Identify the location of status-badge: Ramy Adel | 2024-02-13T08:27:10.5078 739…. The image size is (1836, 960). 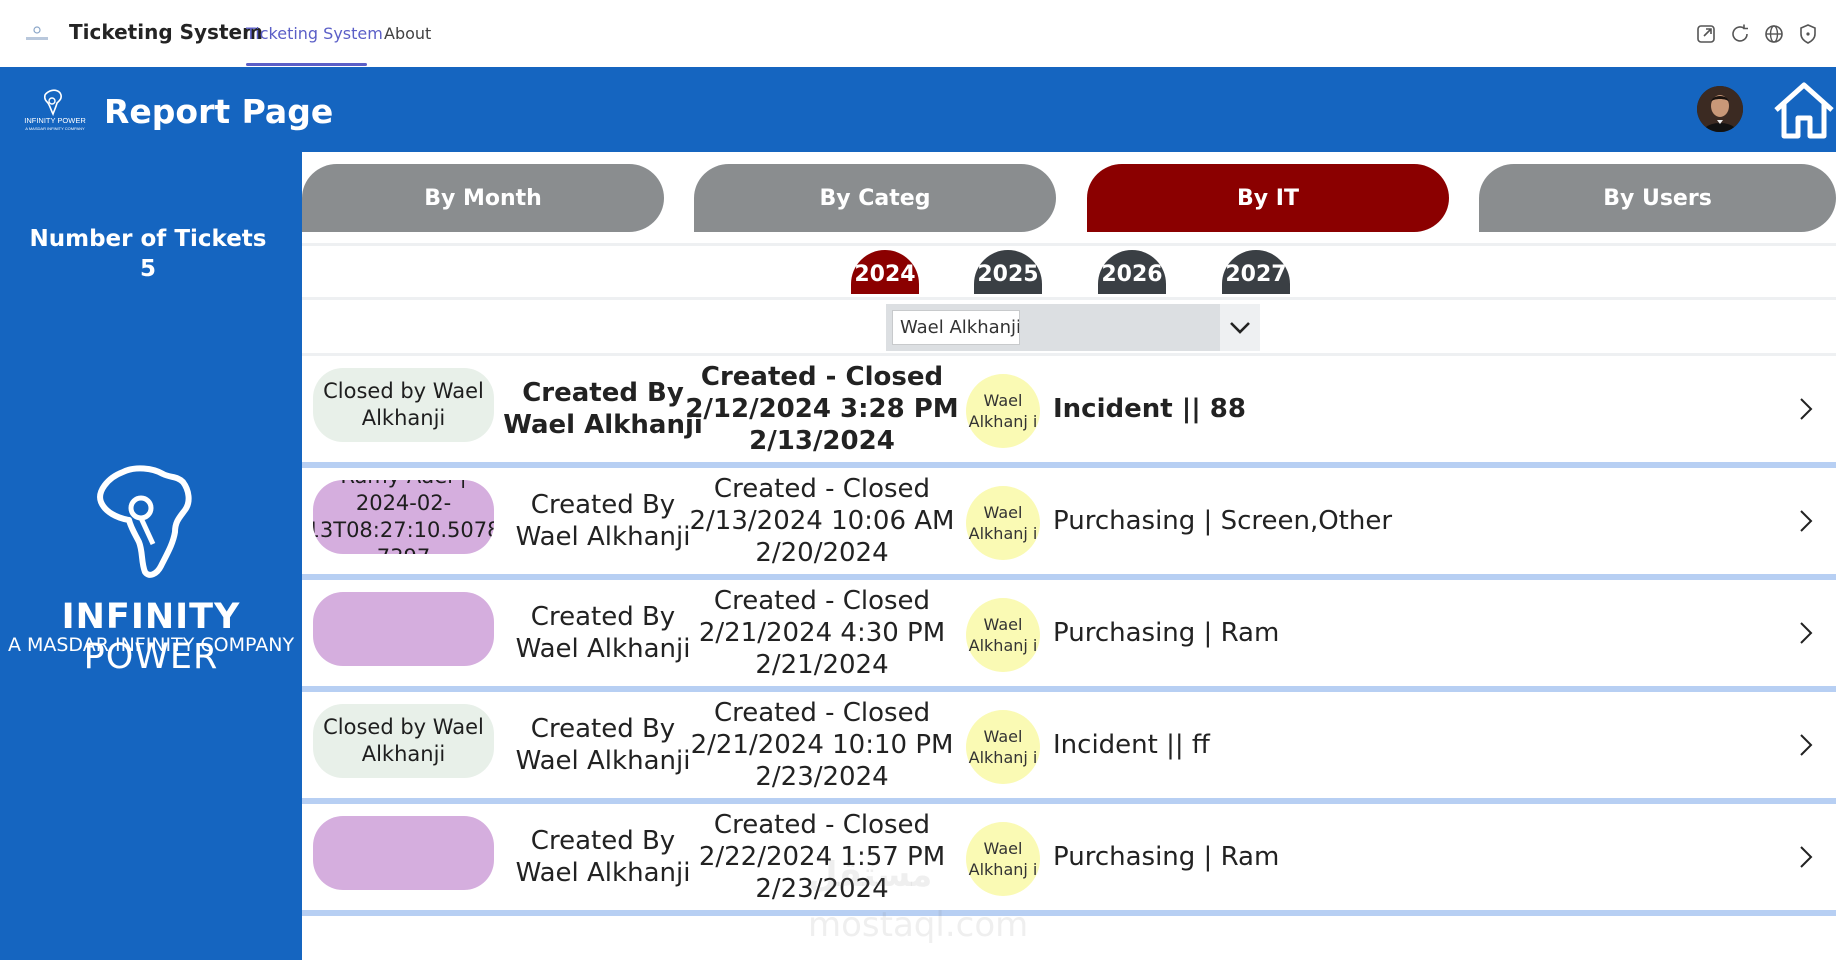
(403, 517).